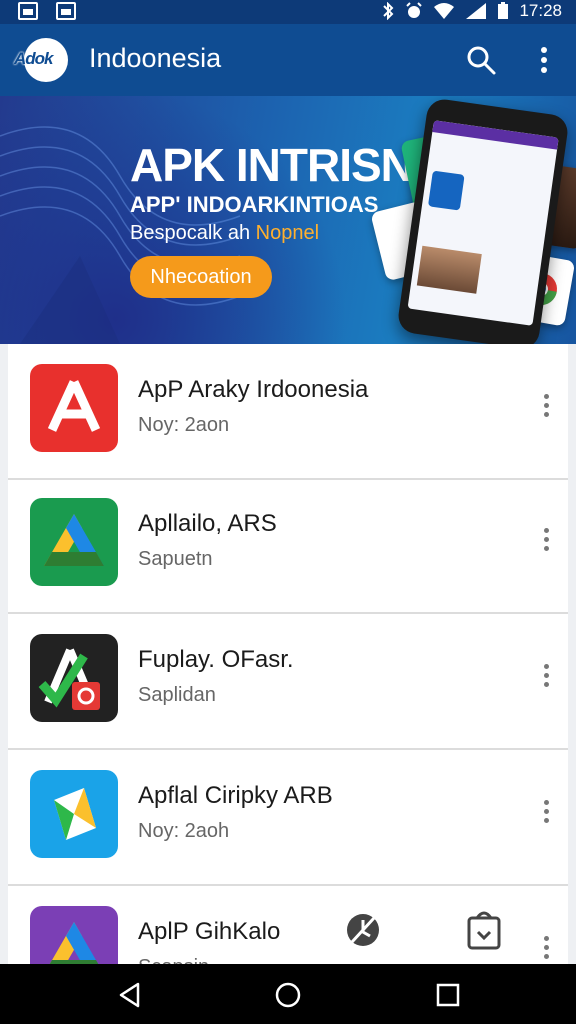 Image resolution: width=576 pixels, height=1024 pixels. Describe the element at coordinates (28, 11) in the screenshot. I see `gallery-icon` at that location.